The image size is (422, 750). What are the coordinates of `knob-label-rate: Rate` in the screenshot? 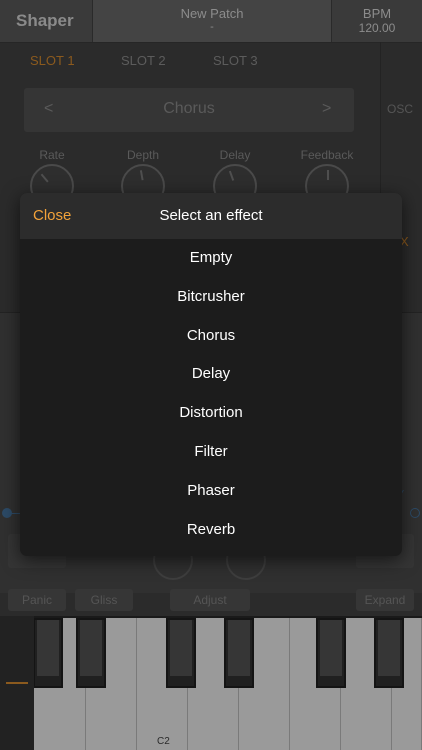 It's located at (52, 155).